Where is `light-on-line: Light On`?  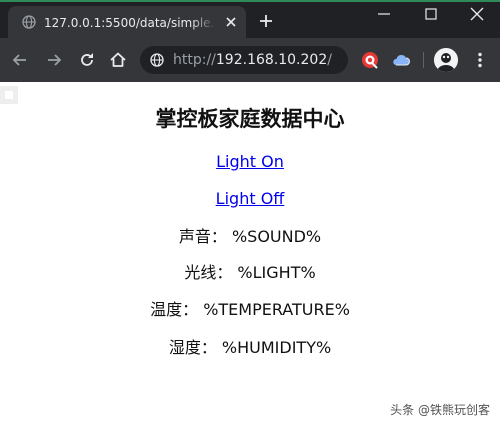
light-on-line: Light On is located at coordinates (250, 162).